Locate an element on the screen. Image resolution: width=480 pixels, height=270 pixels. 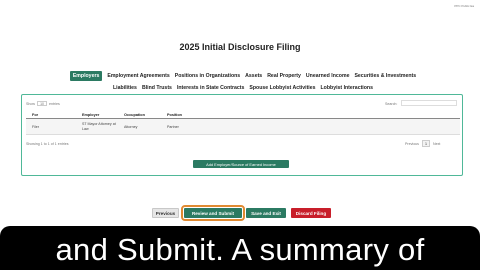
discard-filing-button: Discard Filing is located at coordinates (311, 213).